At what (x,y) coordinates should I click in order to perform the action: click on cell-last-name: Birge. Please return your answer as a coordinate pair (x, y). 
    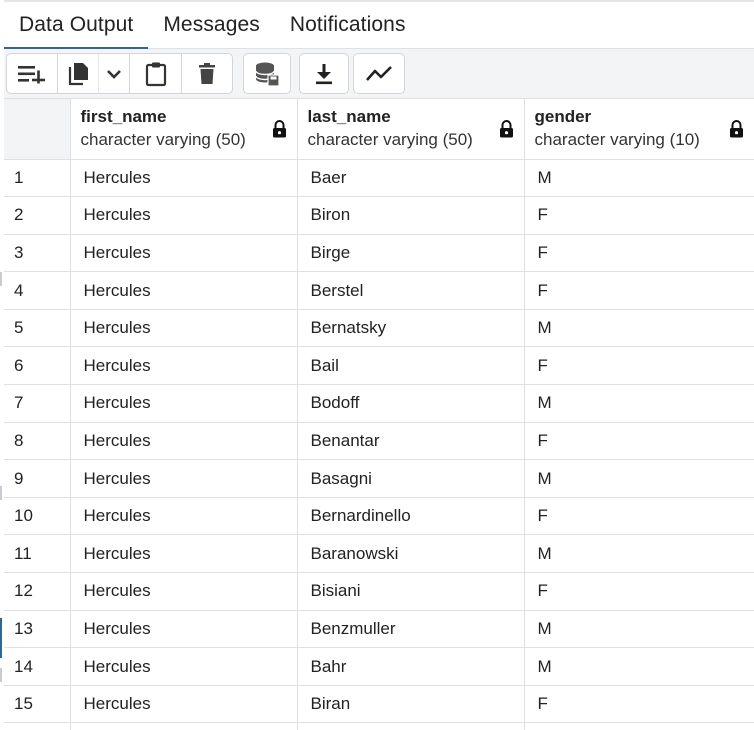
    Looking at the image, I should click on (411, 253).